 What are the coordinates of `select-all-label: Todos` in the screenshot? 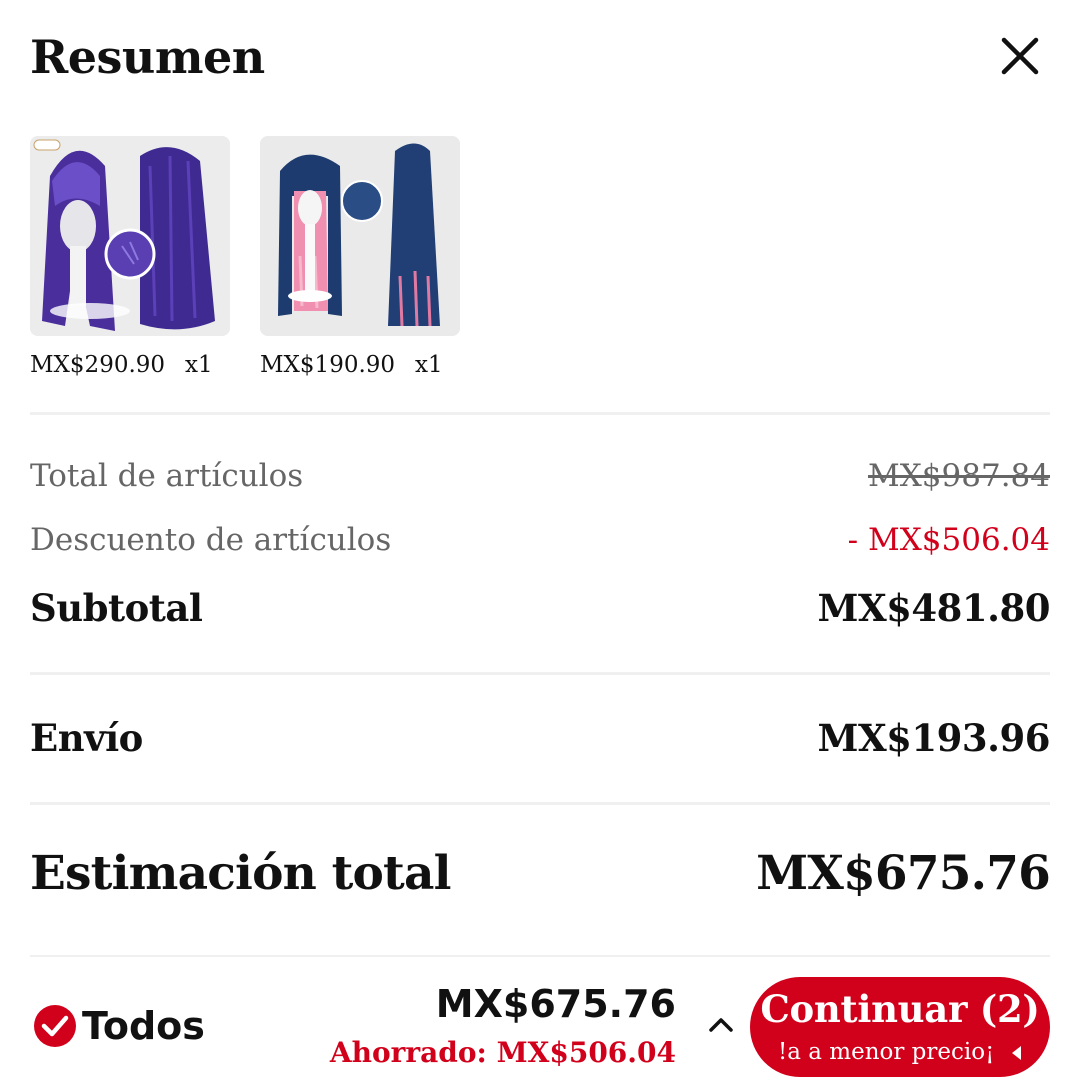 It's located at (143, 1026).